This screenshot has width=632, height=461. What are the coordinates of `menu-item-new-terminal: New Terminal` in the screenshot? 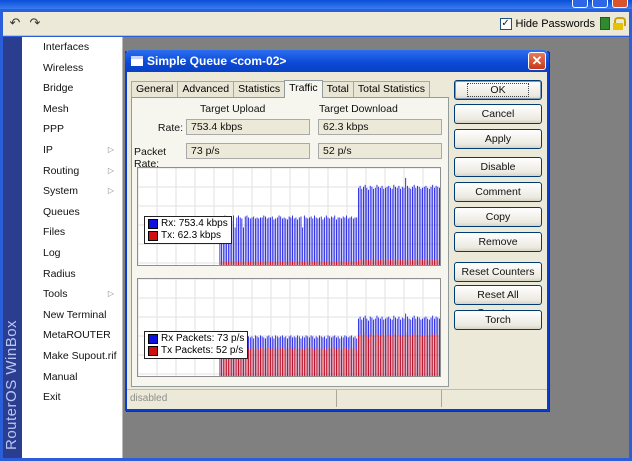 It's located at (72, 315).